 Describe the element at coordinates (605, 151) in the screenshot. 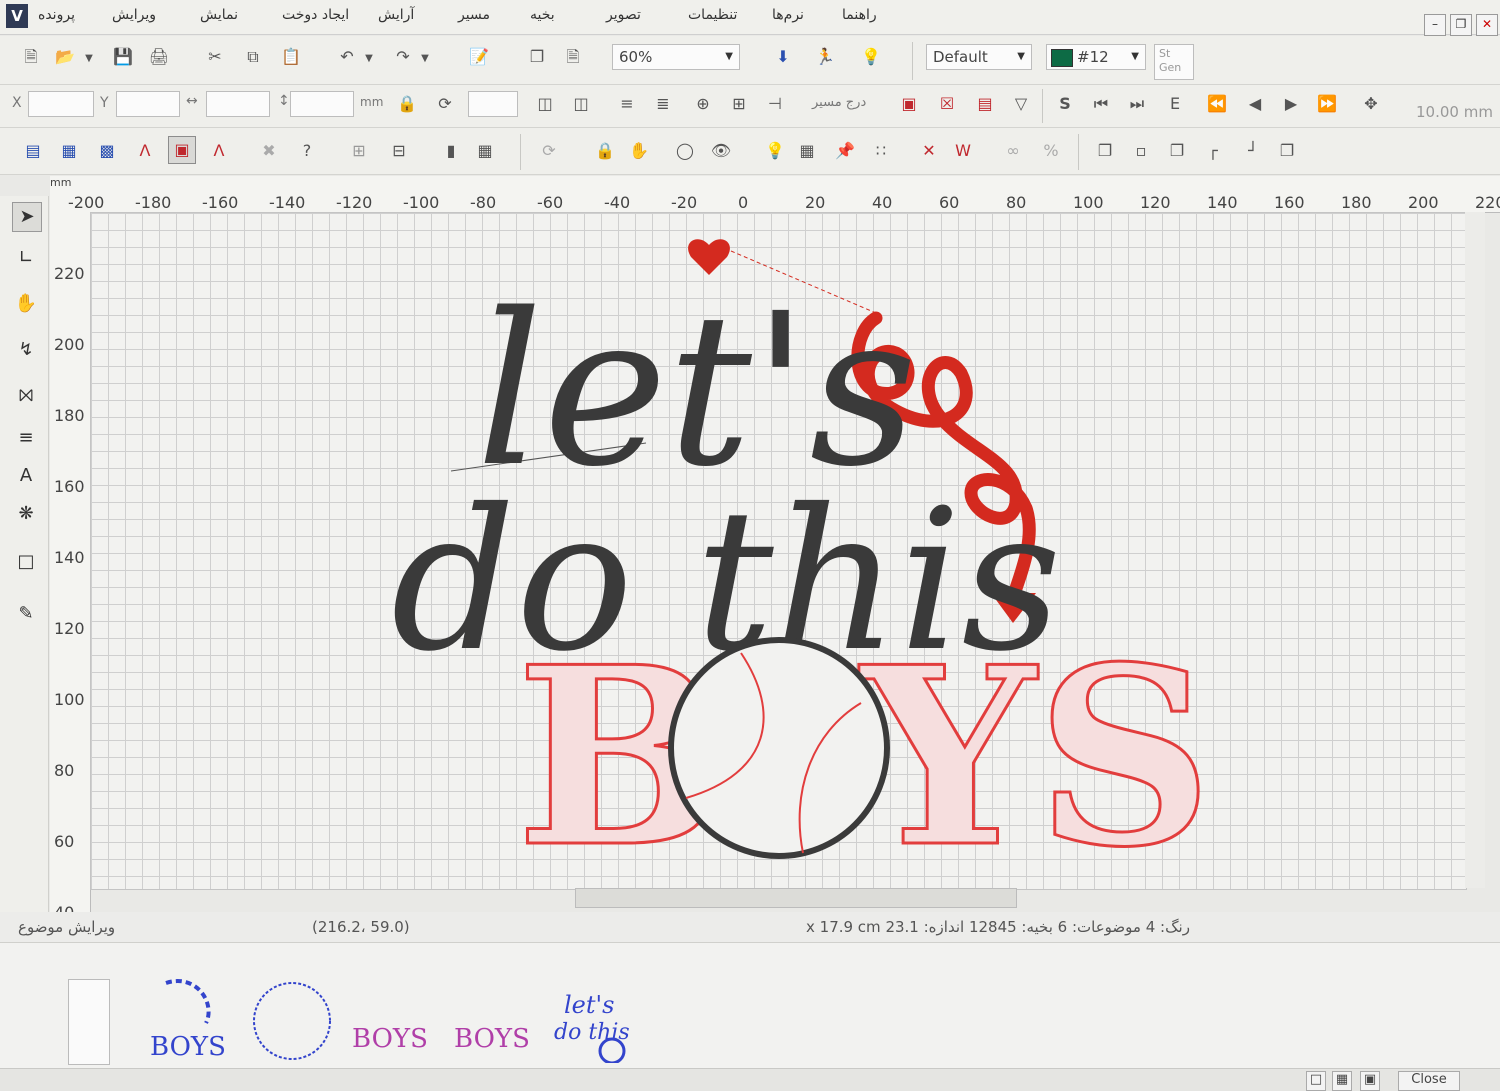

I see `lock-object-icon: 🔒` at that location.